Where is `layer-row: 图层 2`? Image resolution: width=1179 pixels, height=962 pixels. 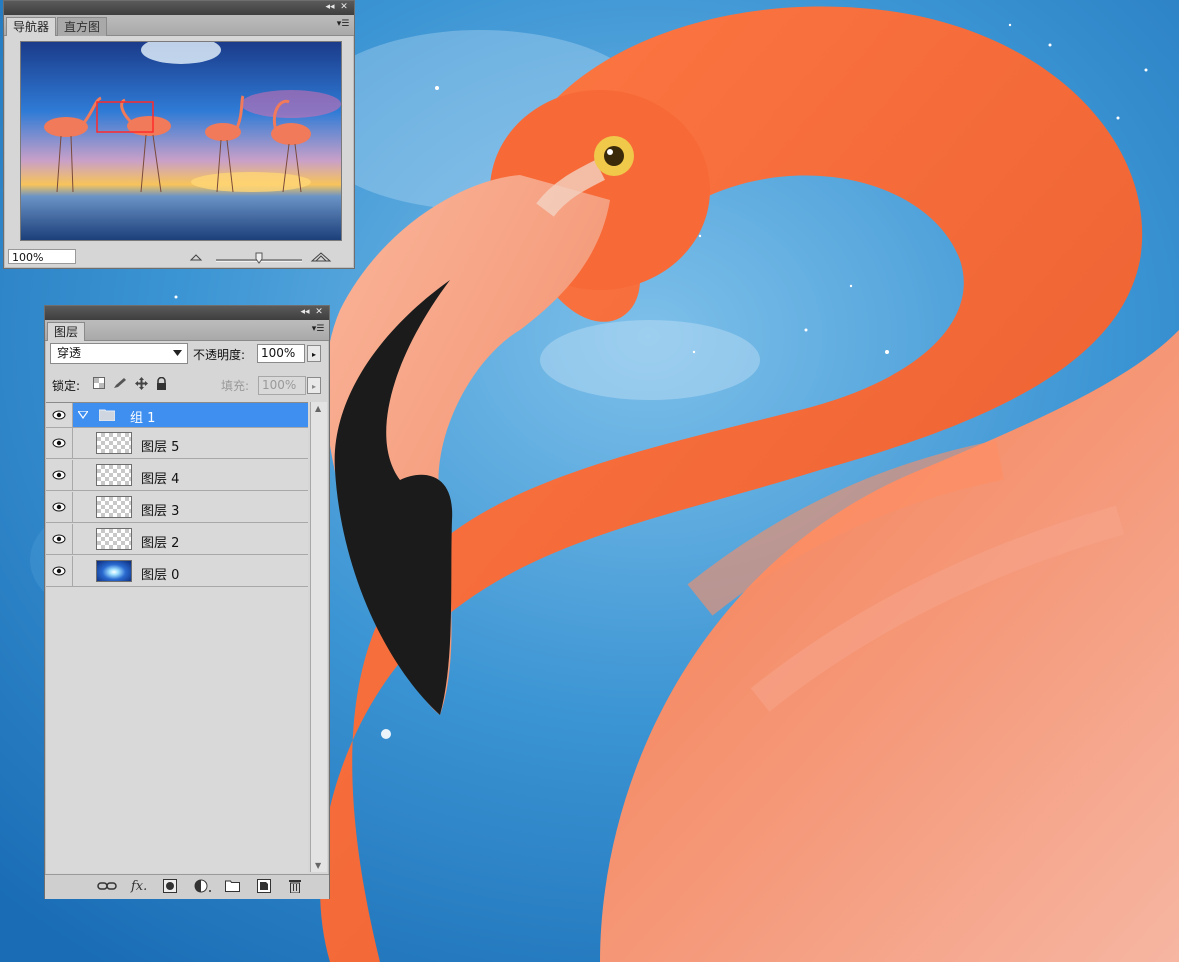
layer-row: 图层 2 is located at coordinates (177, 539).